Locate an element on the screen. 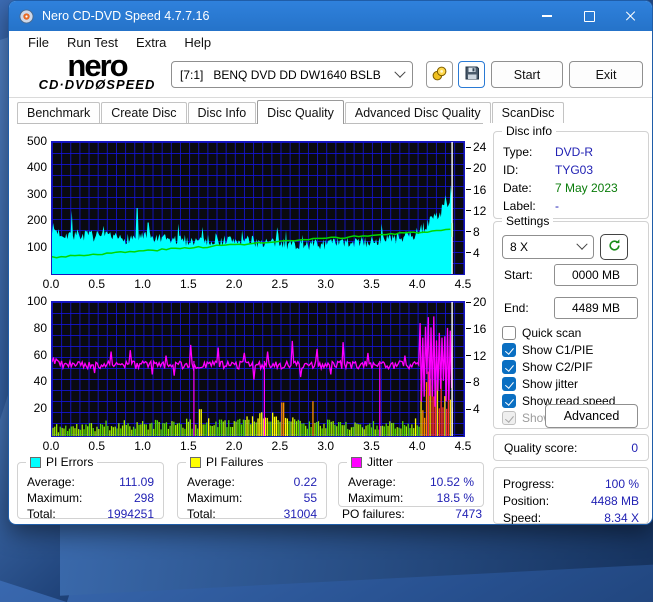 This screenshot has width=653, height=602. options-button is located at coordinates (439, 74).